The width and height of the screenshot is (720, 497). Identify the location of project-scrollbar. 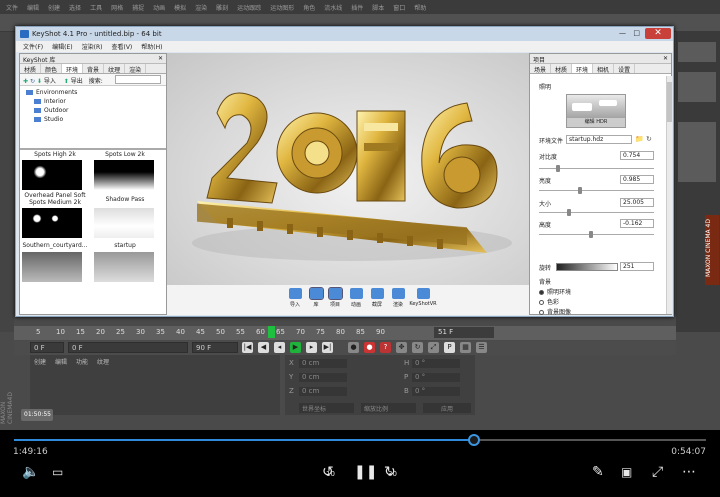
(669, 195).